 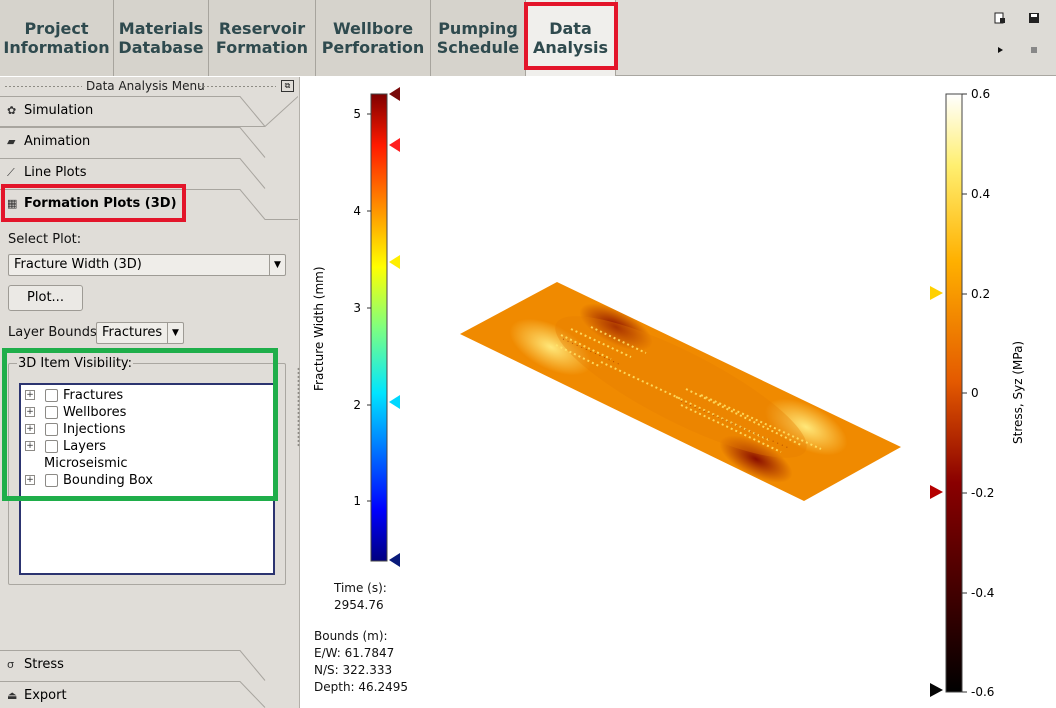 I want to click on stress-tick: 0.2, so click(x=980, y=294).